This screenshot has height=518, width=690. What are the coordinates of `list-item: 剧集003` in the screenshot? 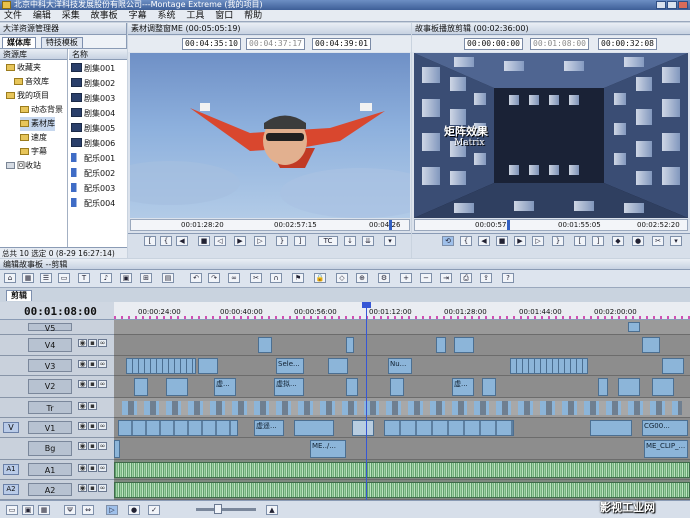 It's located at (98, 98).